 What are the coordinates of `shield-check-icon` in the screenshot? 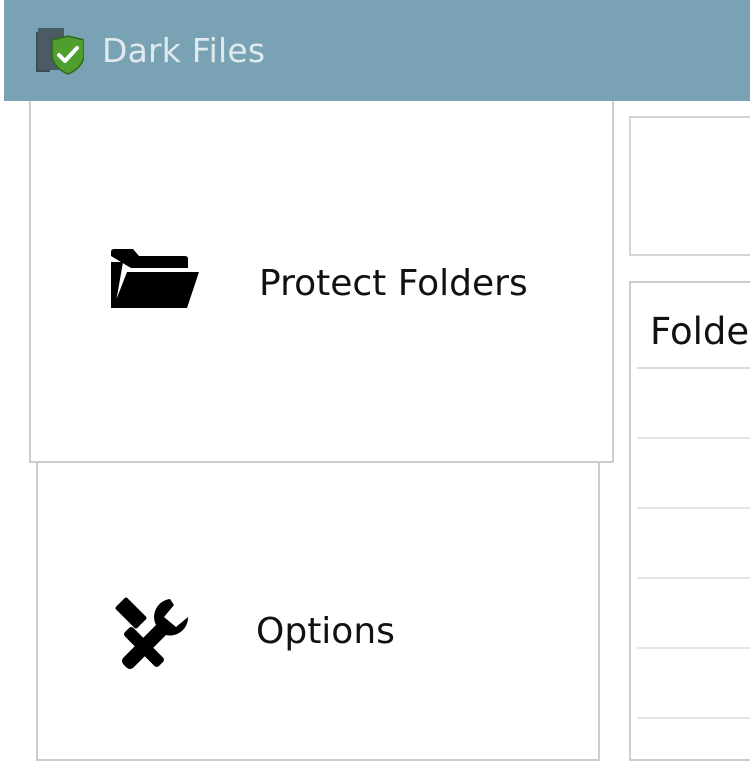 It's located at (60, 51).